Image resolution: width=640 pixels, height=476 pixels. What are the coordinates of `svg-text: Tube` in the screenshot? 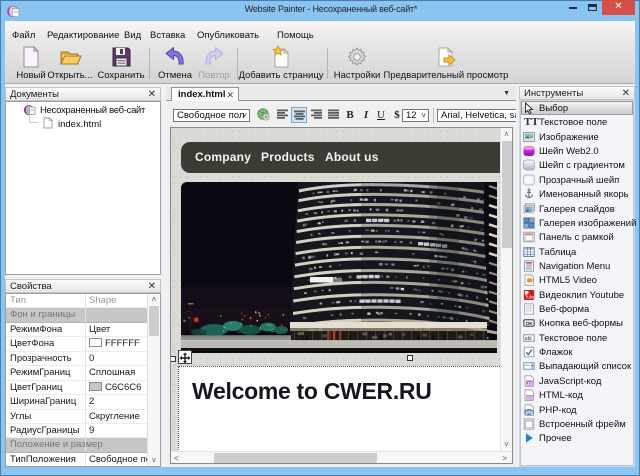 It's located at (530, 296).